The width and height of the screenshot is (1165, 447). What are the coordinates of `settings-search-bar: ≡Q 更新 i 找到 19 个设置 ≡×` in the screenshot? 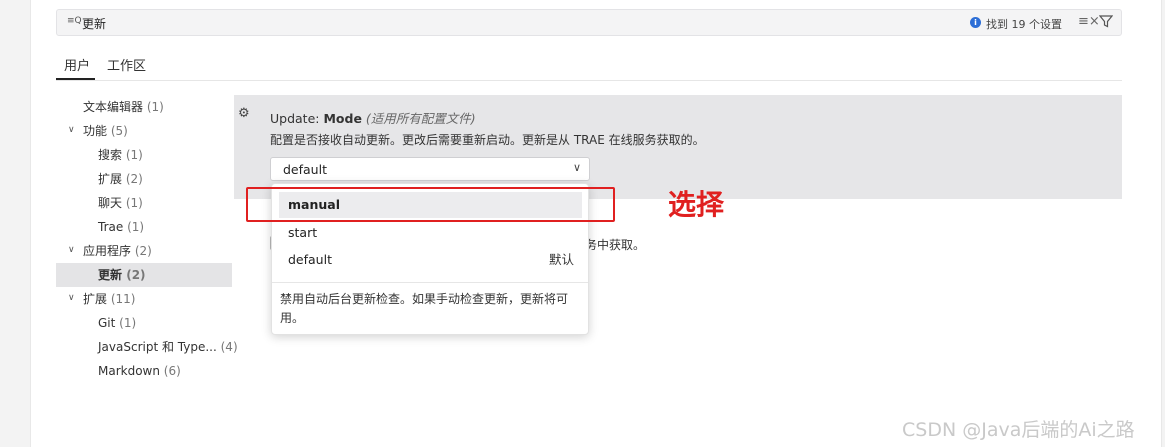 It's located at (589, 22).